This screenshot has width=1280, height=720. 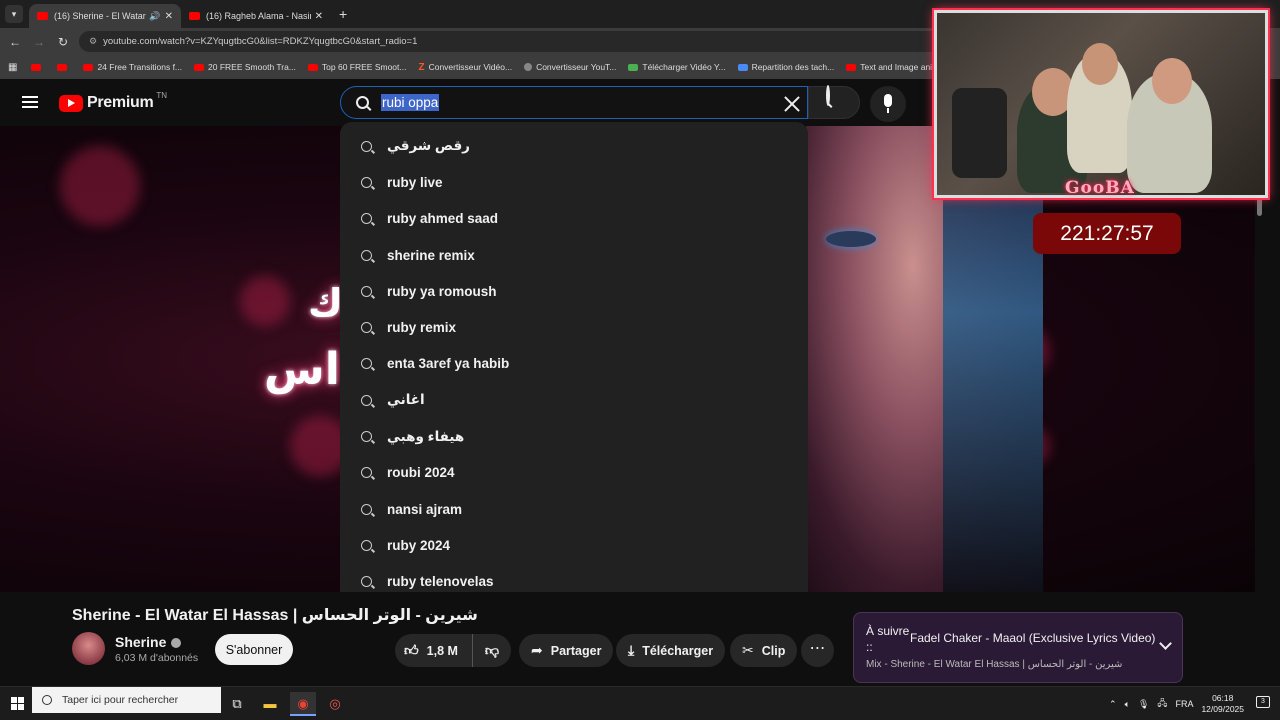 What do you see at coordinates (410, 102) in the screenshot?
I see `search-query: rubi oppa` at bounding box center [410, 102].